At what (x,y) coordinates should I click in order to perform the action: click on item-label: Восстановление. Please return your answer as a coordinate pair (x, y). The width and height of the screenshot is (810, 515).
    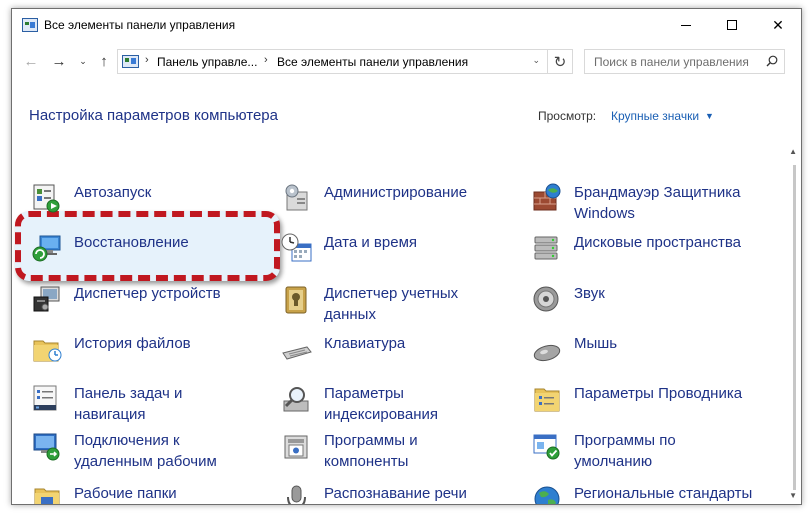
    Looking at the image, I should click on (131, 242).